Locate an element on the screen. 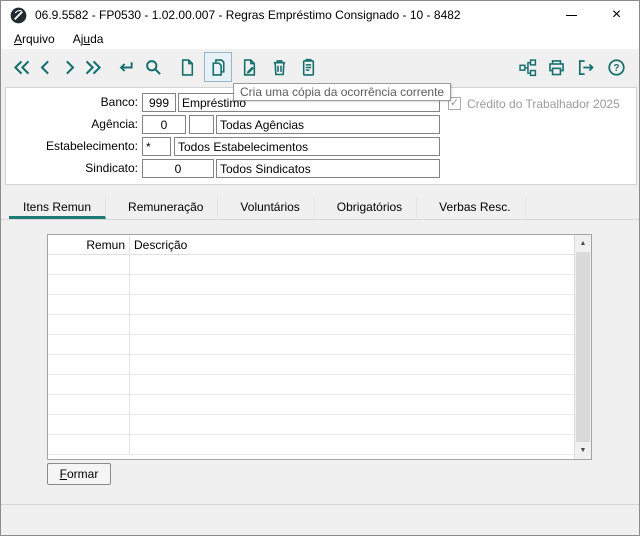 This screenshot has width=640, height=536. estabelecimento-name-input is located at coordinates (307, 146).